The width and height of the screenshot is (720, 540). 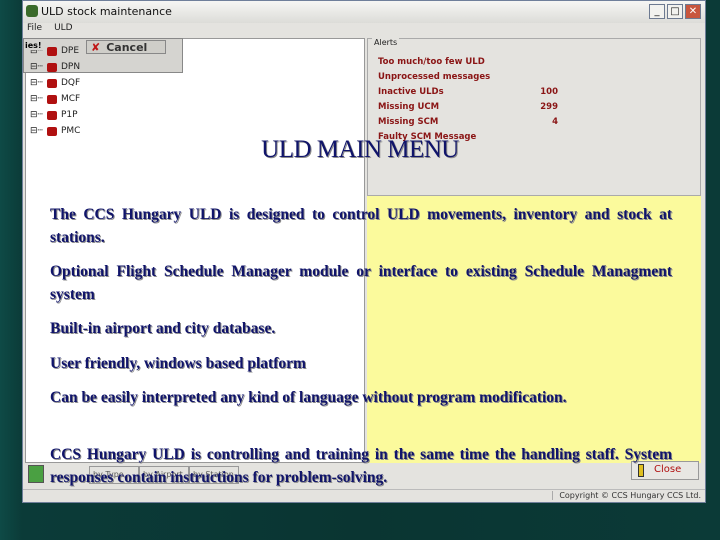 What do you see at coordinates (386, 42) in the screenshot?
I see `alerts-legend: Alerts` at bounding box center [386, 42].